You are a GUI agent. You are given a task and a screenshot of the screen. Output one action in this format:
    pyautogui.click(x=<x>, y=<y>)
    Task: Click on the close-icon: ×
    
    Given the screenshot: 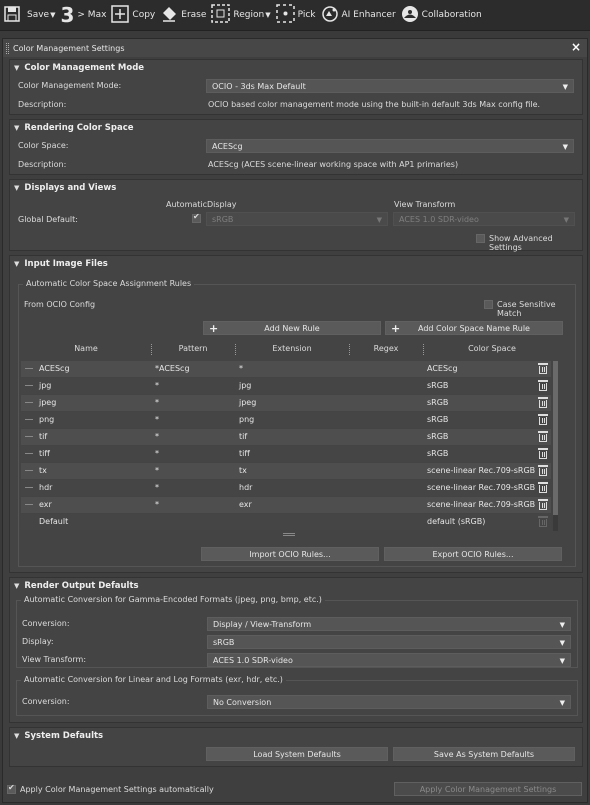 What is the action you would take?
    pyautogui.click(x=576, y=47)
    